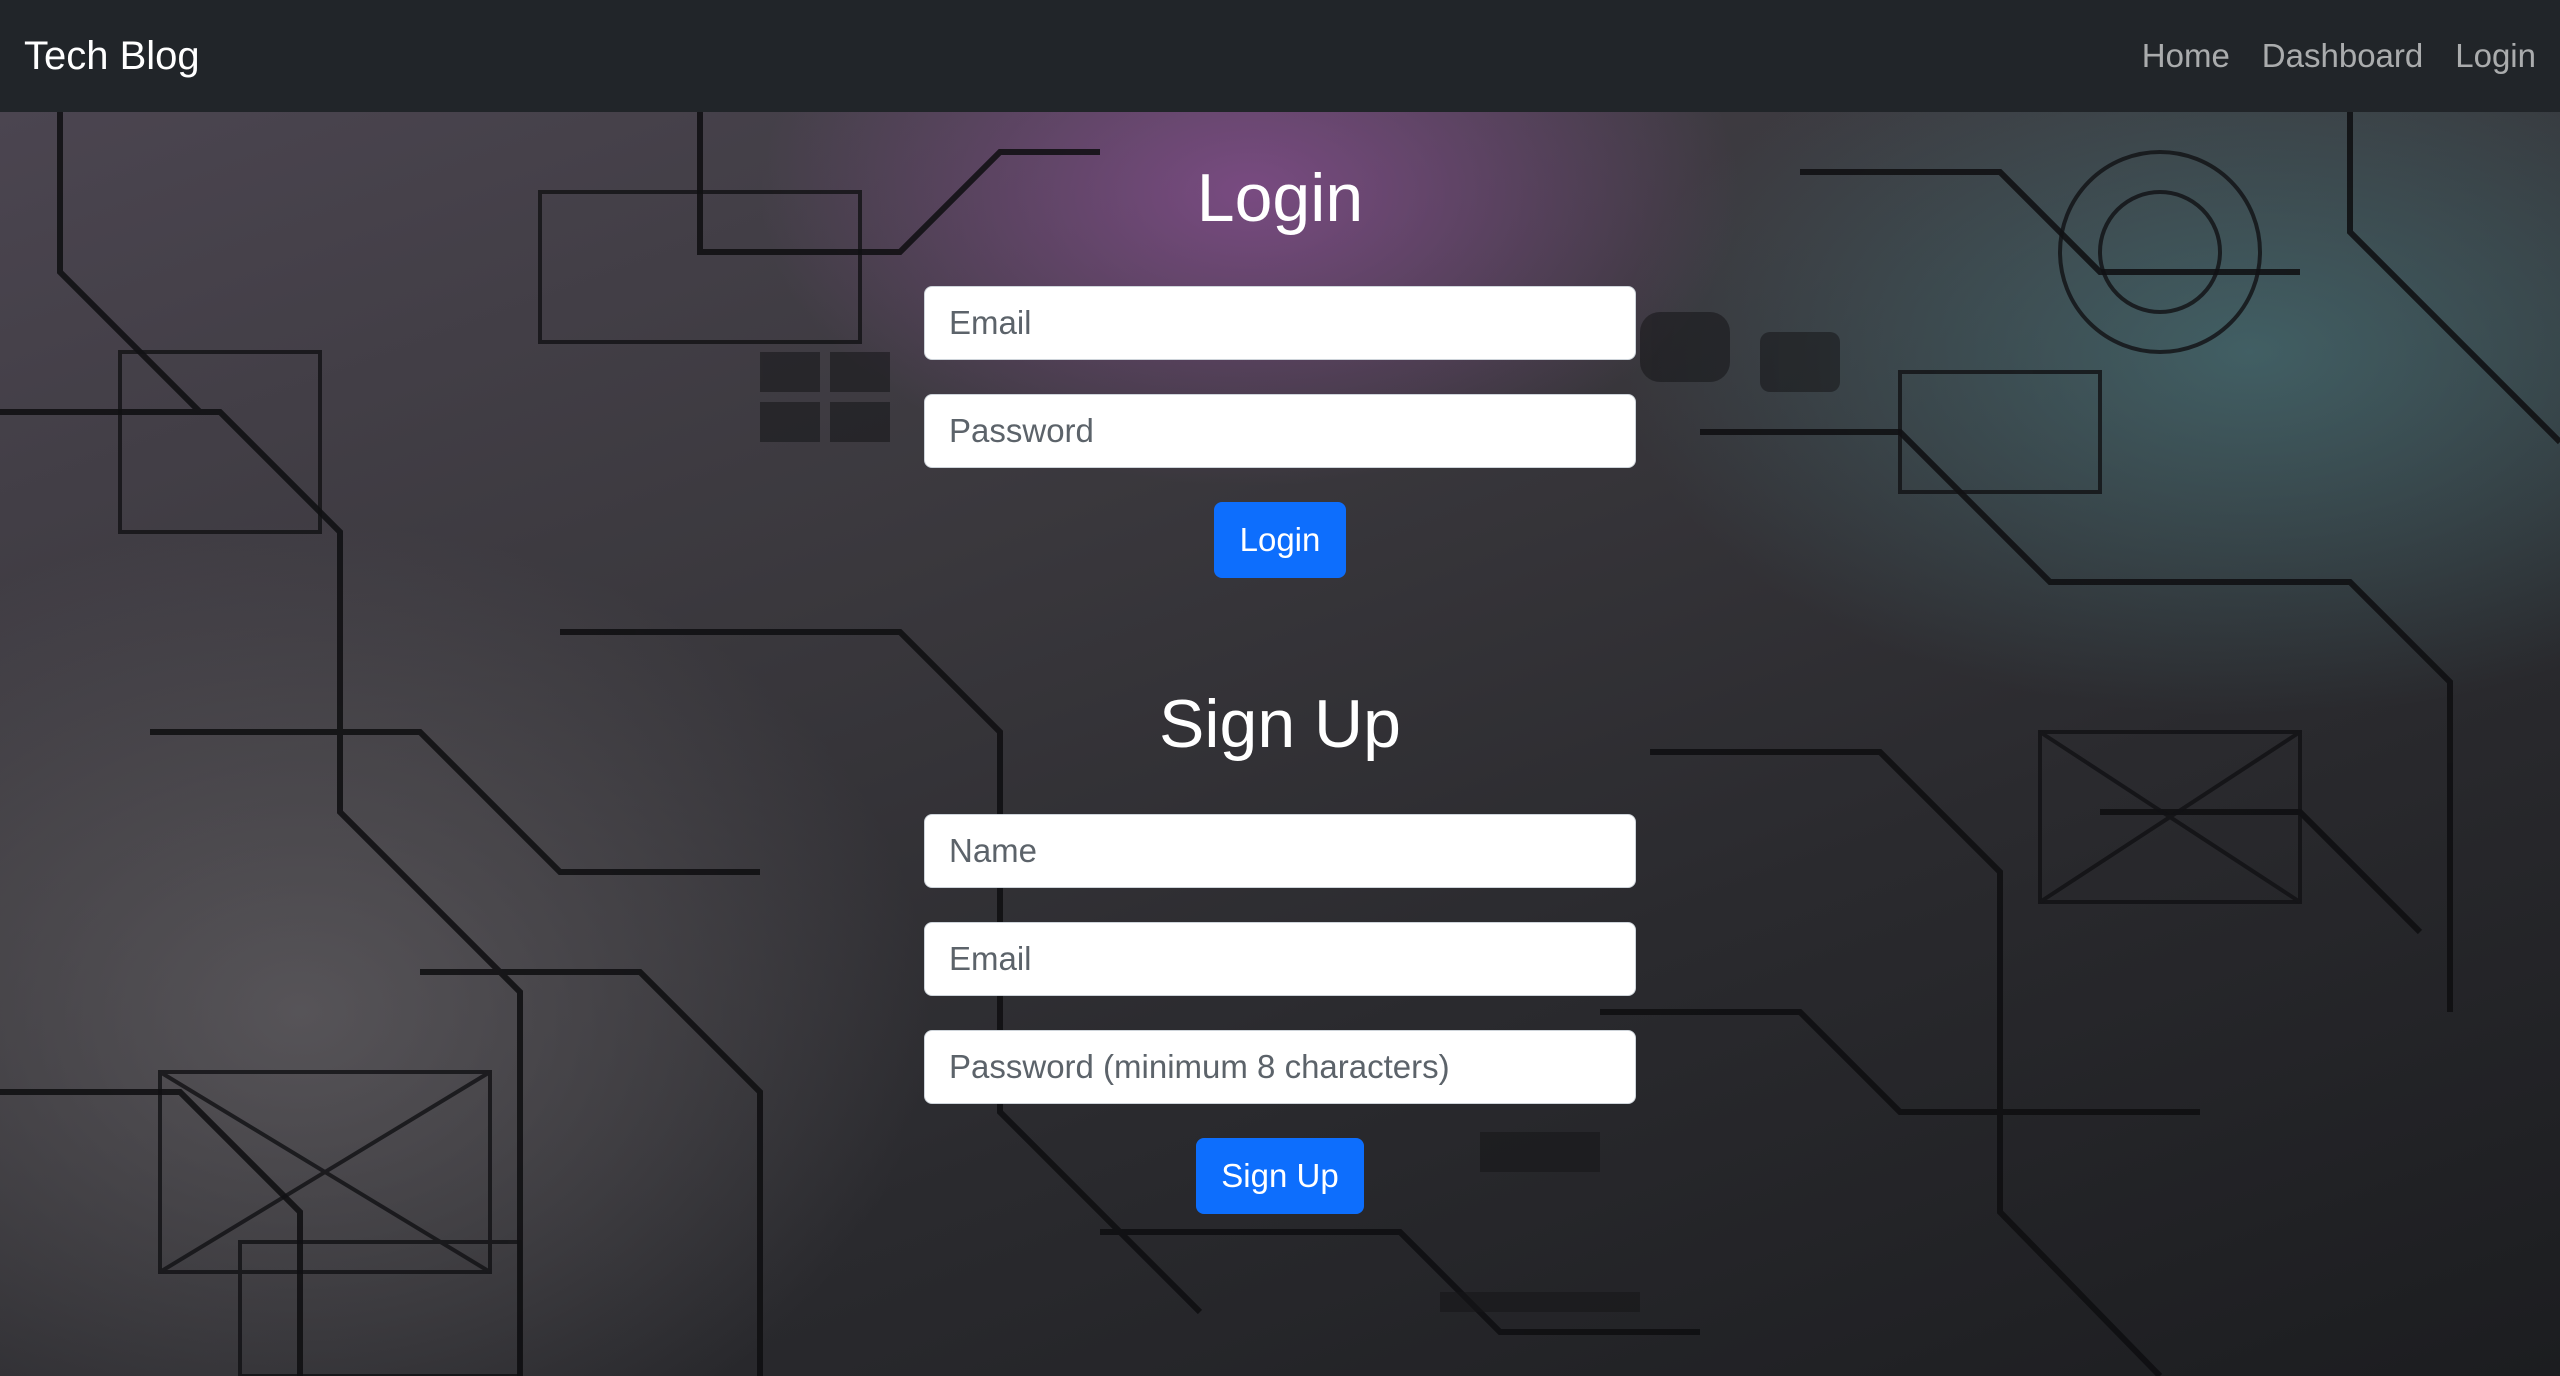  Describe the element at coordinates (2342, 56) in the screenshot. I see `nav-dashboard-link: Dashboard` at that location.